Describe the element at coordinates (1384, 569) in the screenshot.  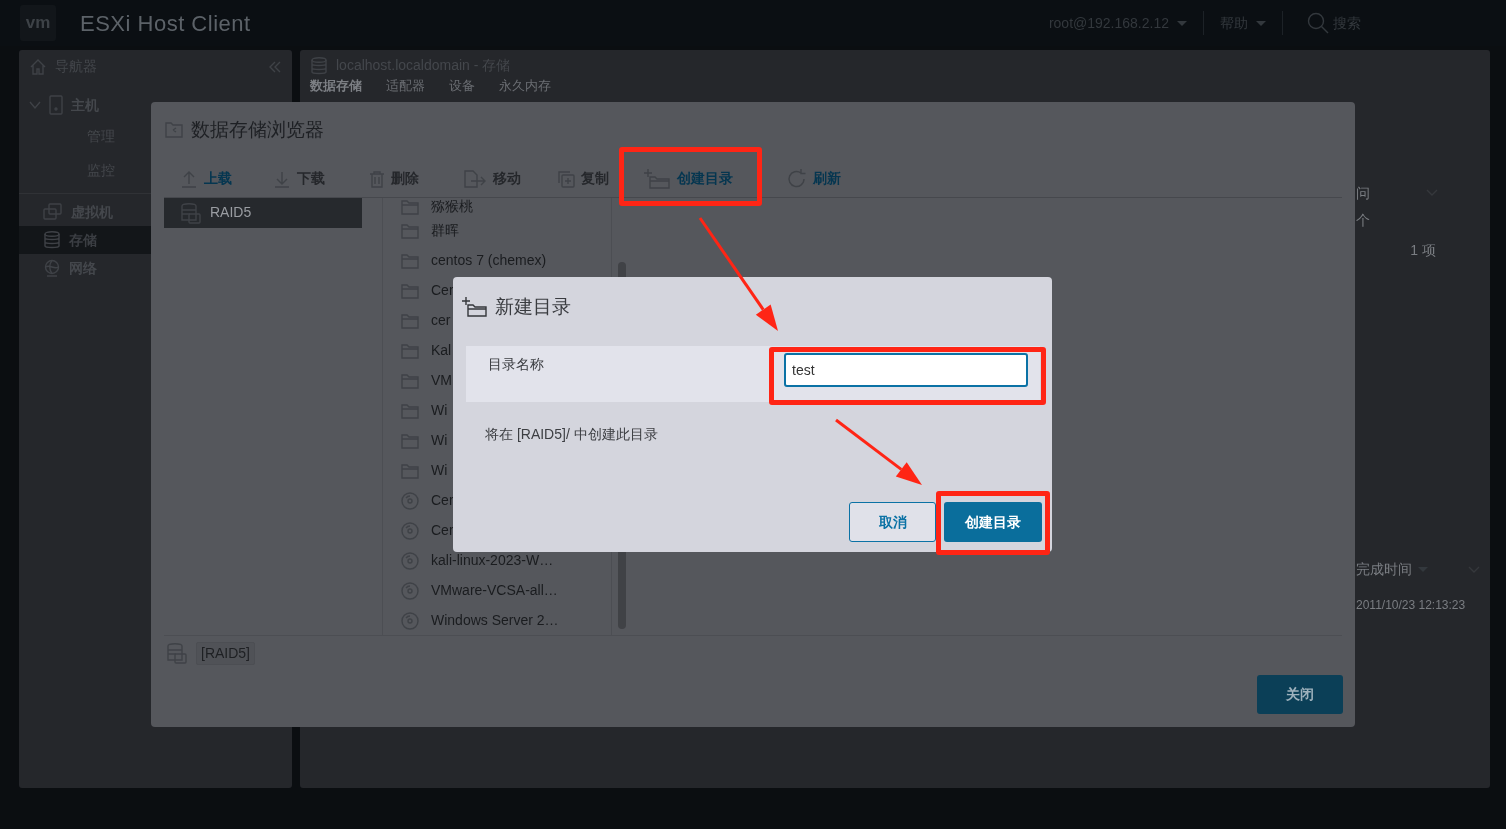
I see `column-header: 完成时间` at that location.